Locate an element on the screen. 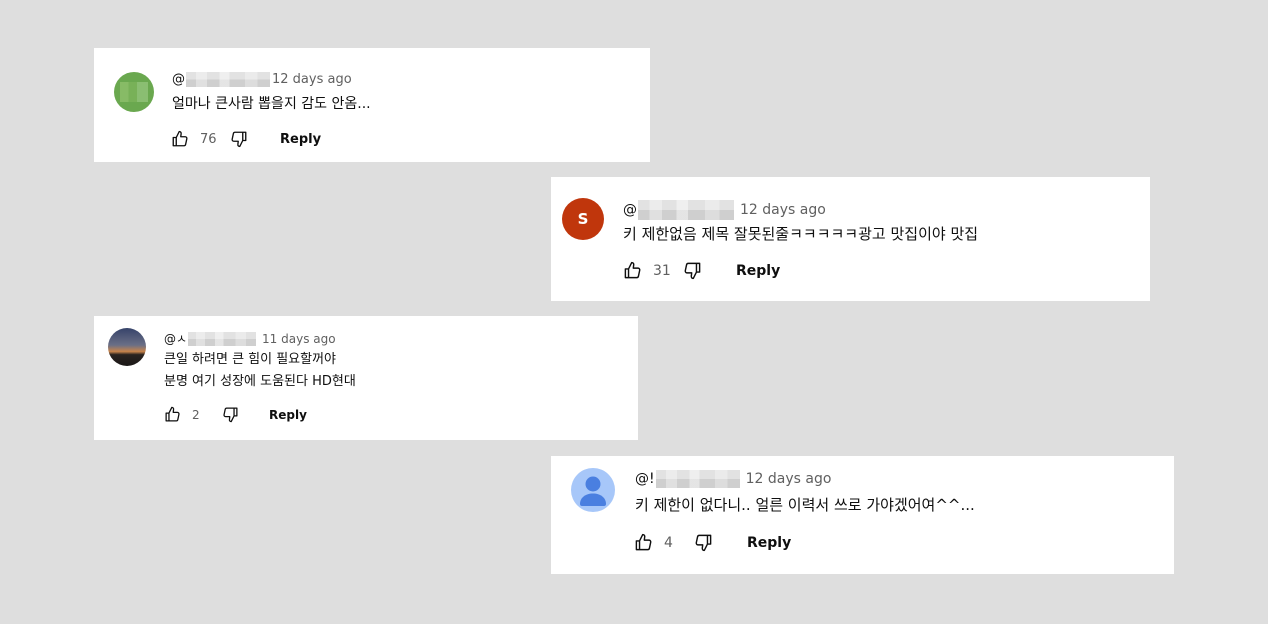 The height and width of the screenshot is (624, 1268). comment-actions: 4 Reply is located at coordinates (712, 542).